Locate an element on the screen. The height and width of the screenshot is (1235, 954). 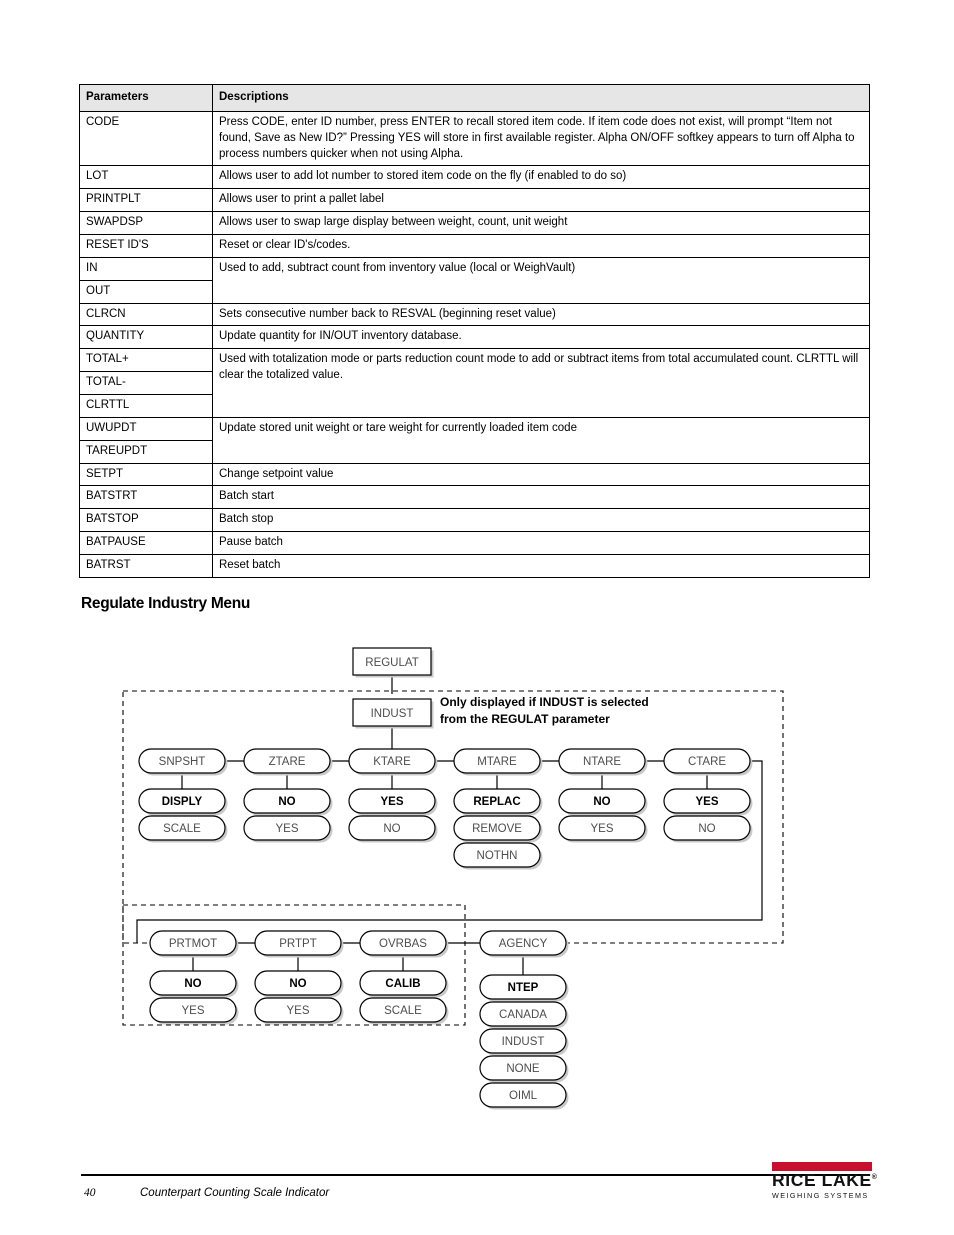
node-snpsht: SNPSHT is located at coordinates (183, 762).